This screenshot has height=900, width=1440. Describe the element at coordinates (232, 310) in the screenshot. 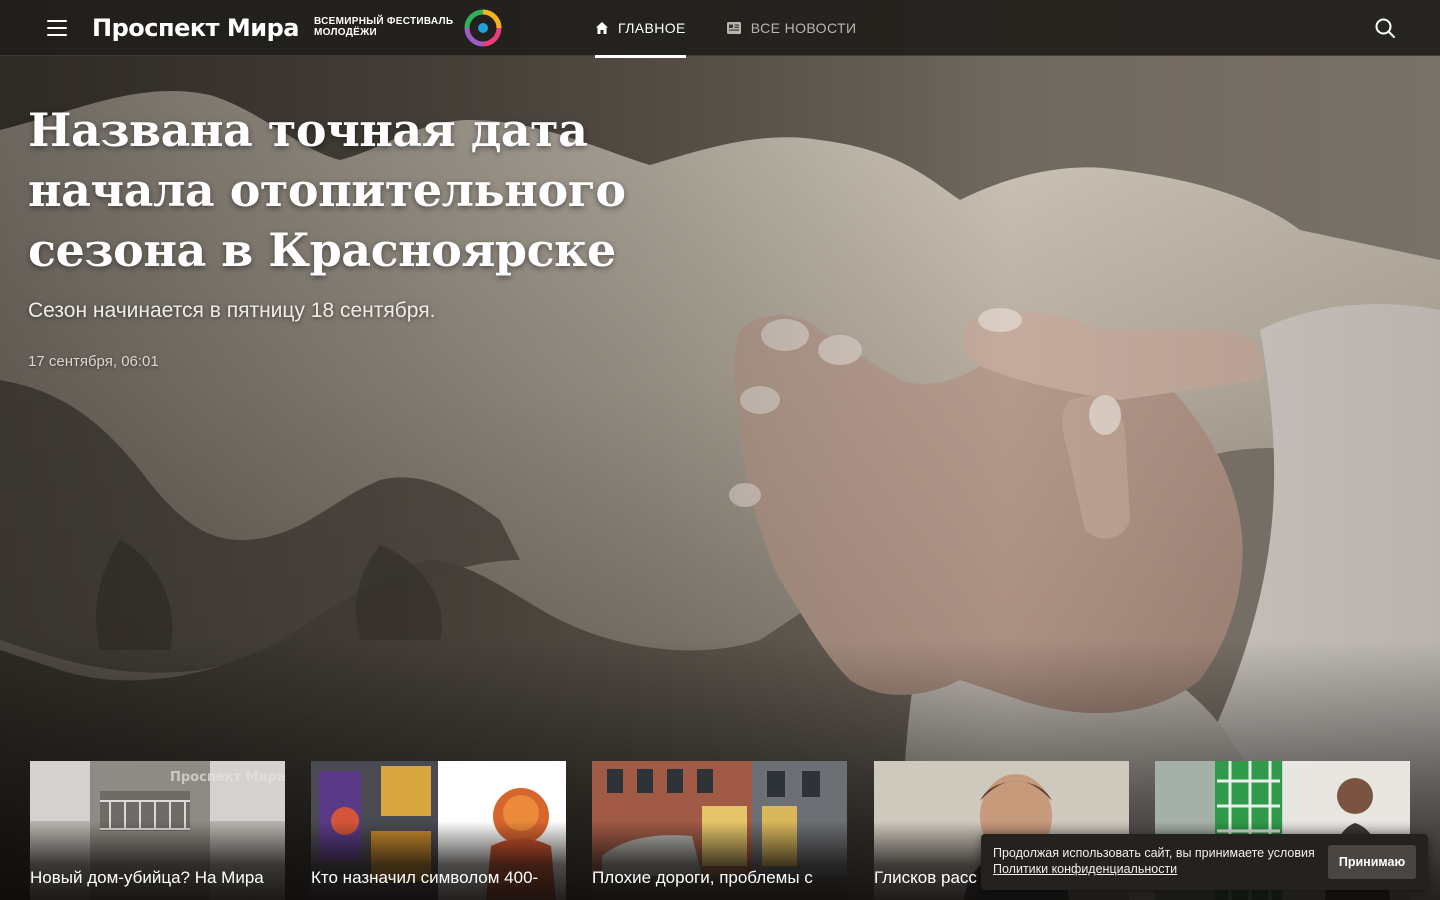

I see `hero-lead: Сезон начинается в пятницу 18 сентября.` at that location.